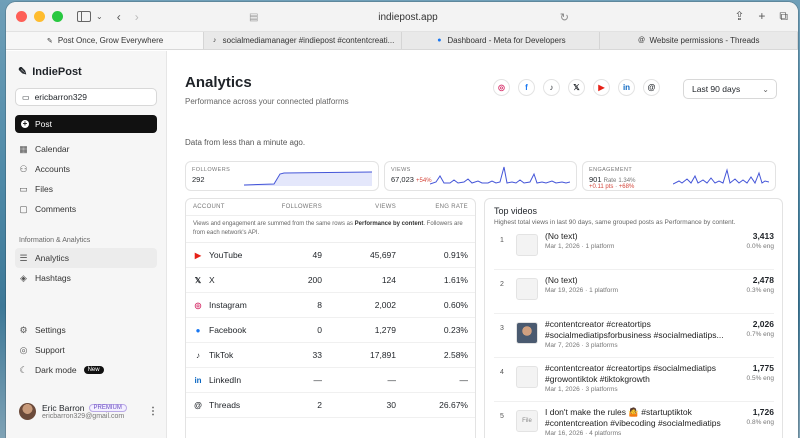  I want to click on sidebar-item-settings: ⚙ Settings, so click(86, 330).